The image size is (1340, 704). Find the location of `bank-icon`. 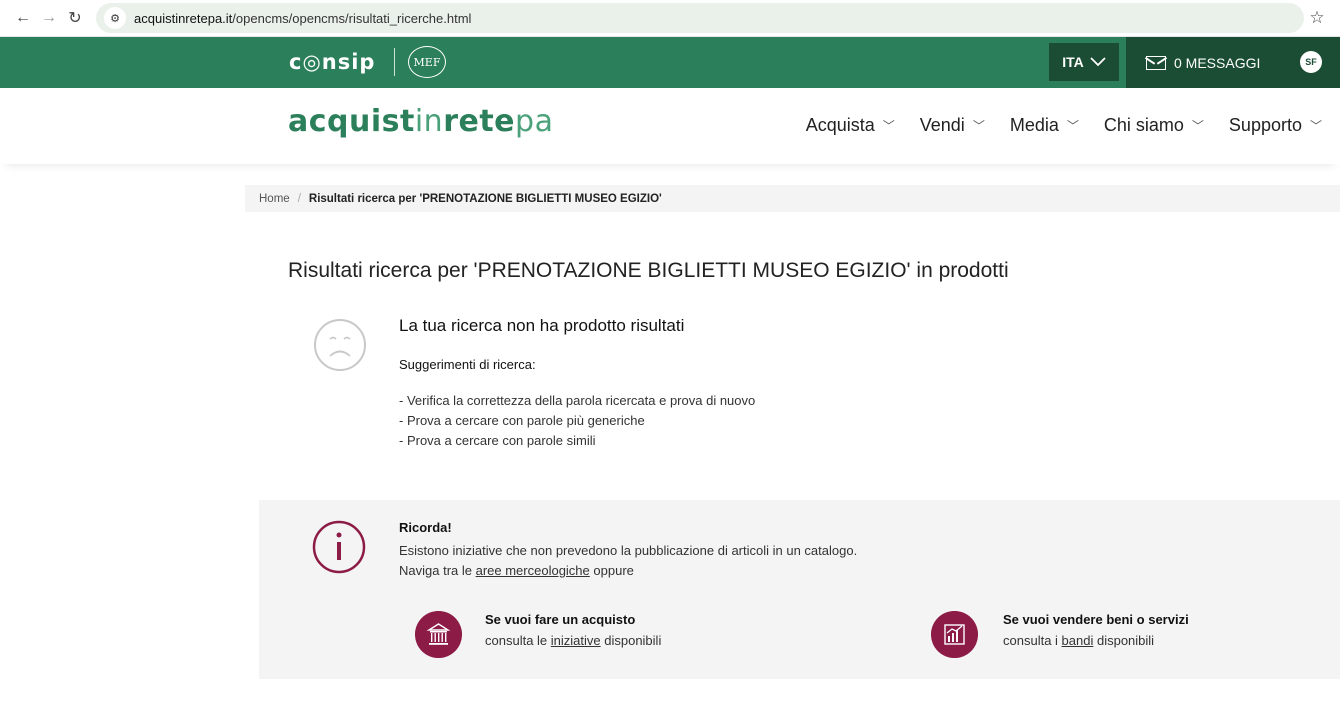

bank-icon is located at coordinates (438, 634).